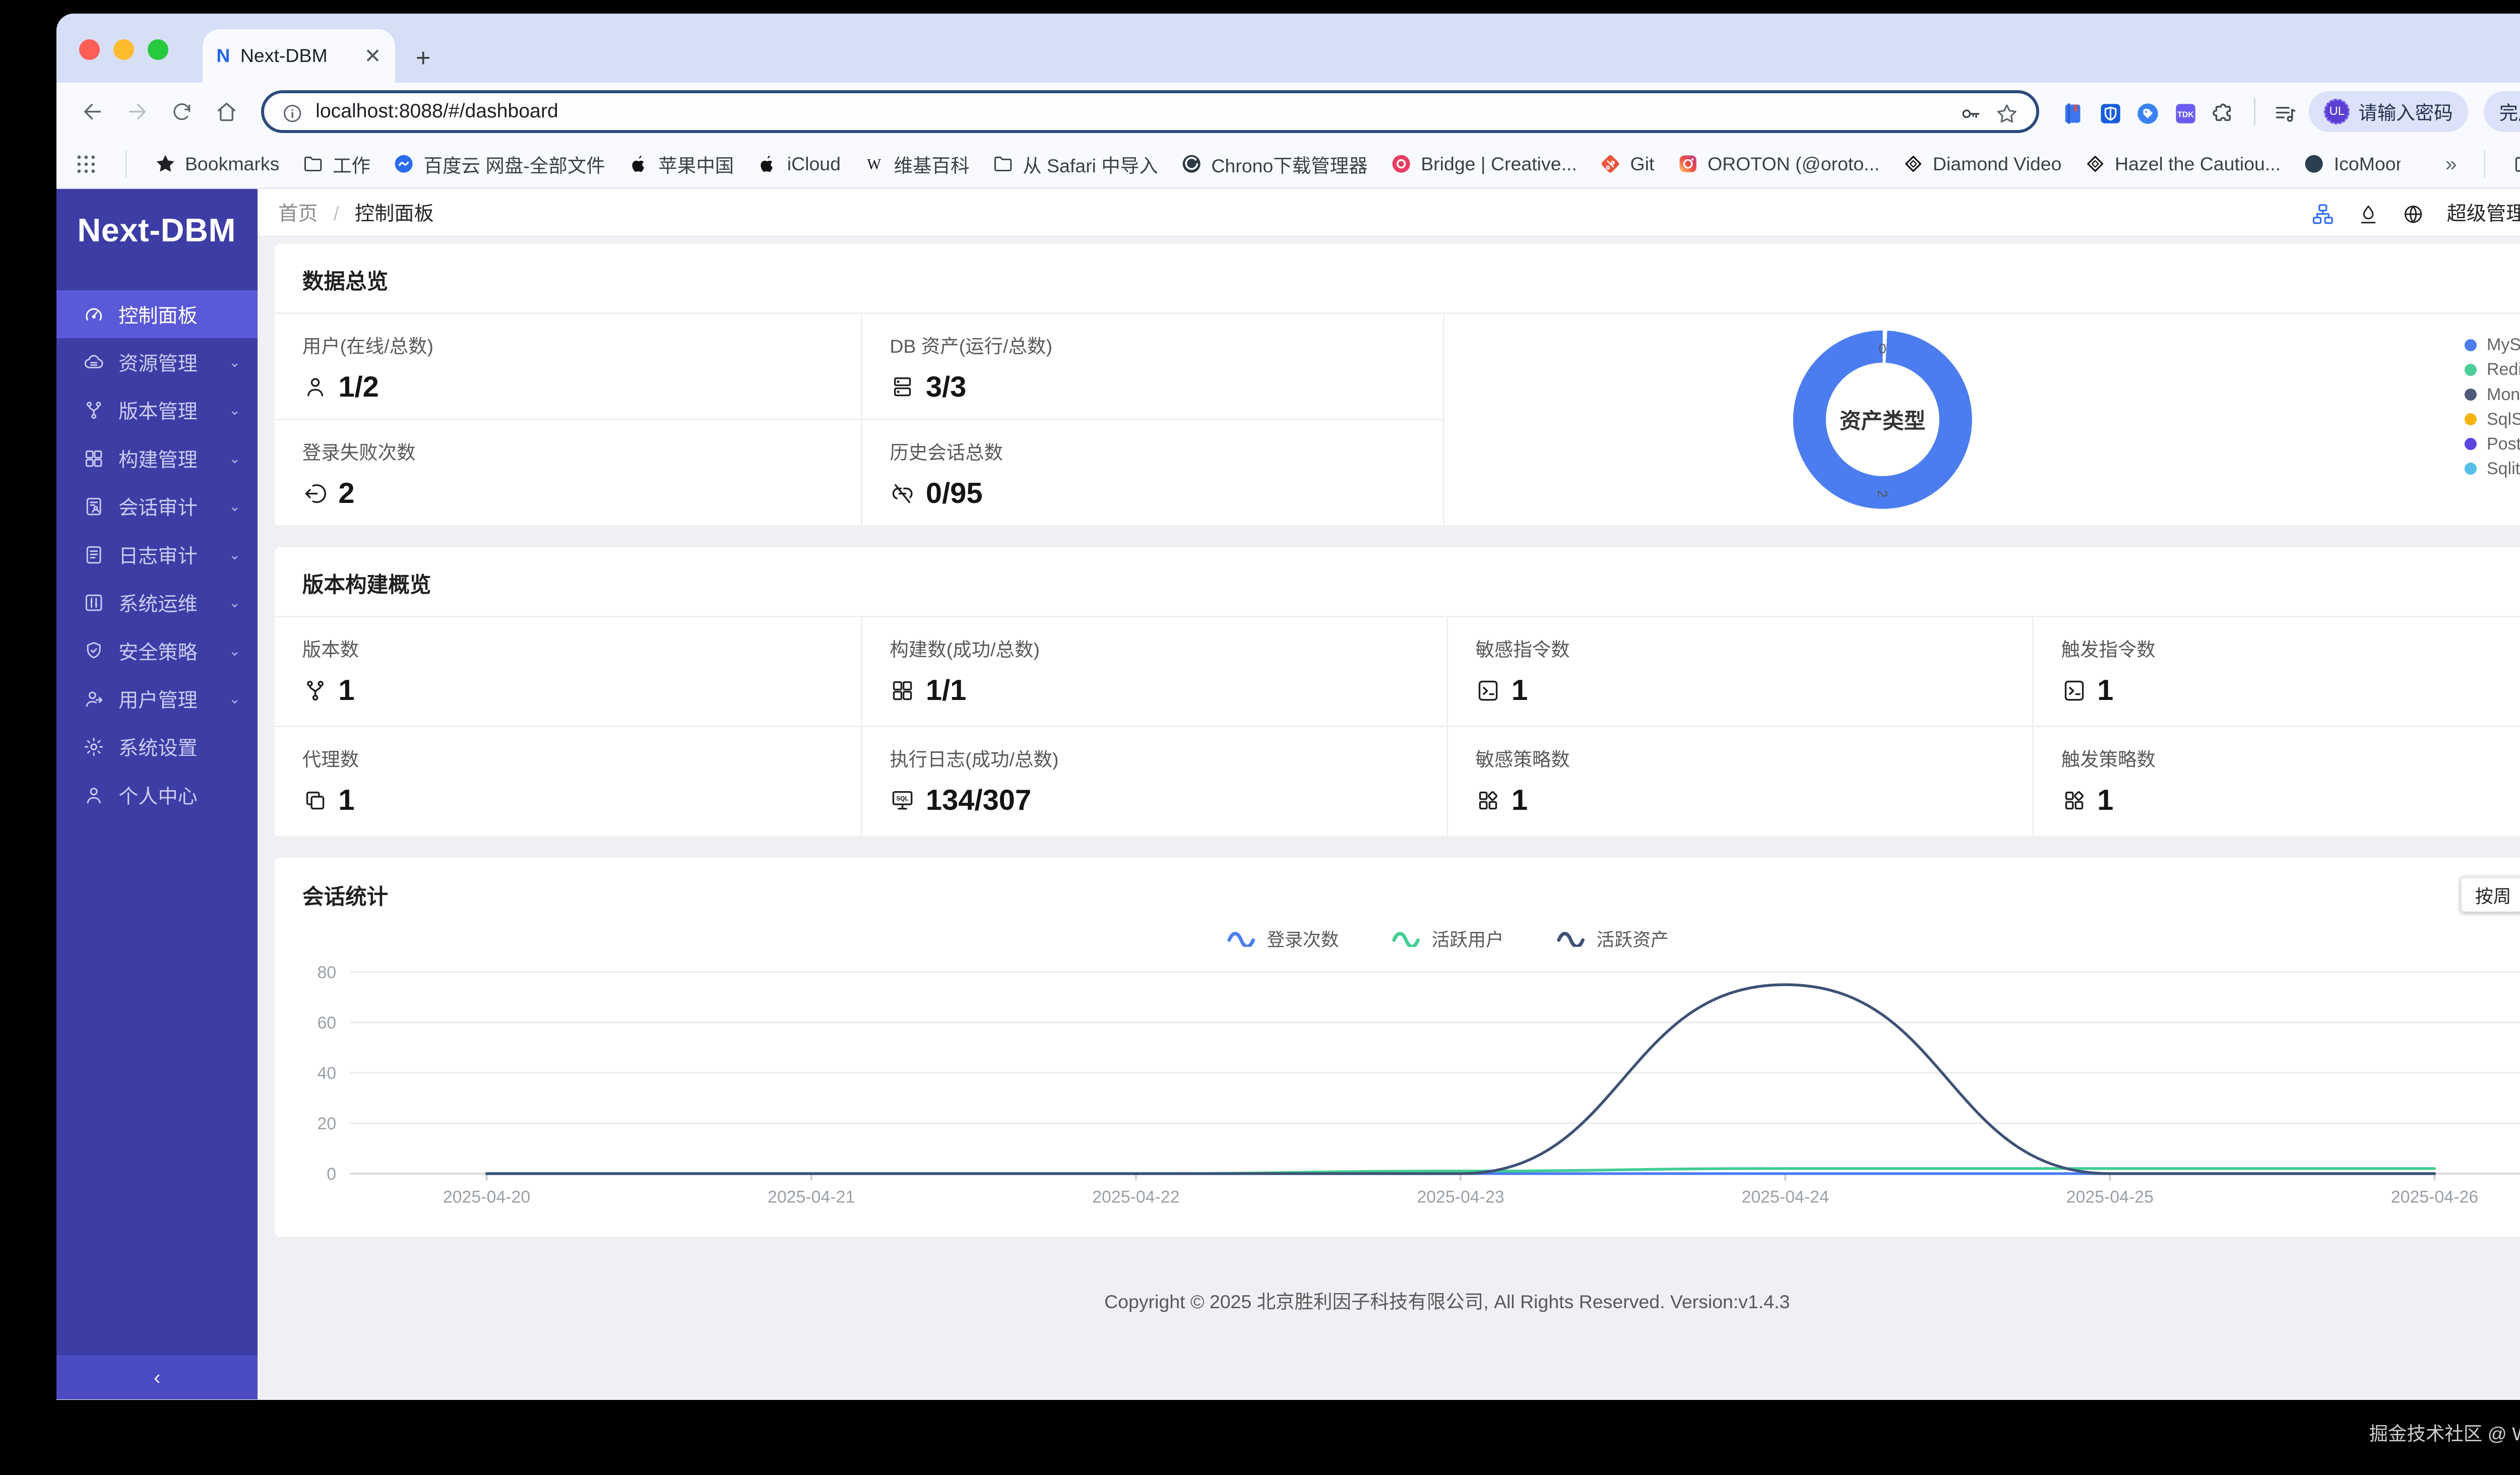 The image size is (2520, 1475). Describe the element at coordinates (2368, 212) in the screenshot. I see `theme-ink-icon` at that location.